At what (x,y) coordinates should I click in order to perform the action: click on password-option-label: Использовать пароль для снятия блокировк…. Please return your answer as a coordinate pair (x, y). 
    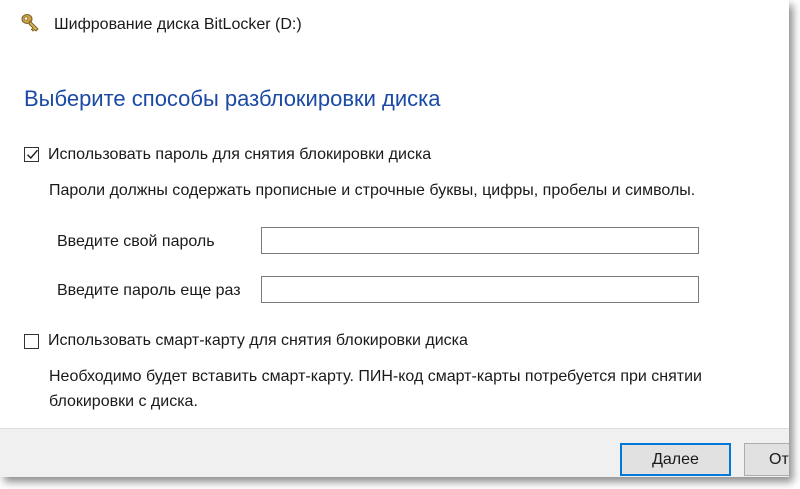
    Looking at the image, I should click on (239, 155).